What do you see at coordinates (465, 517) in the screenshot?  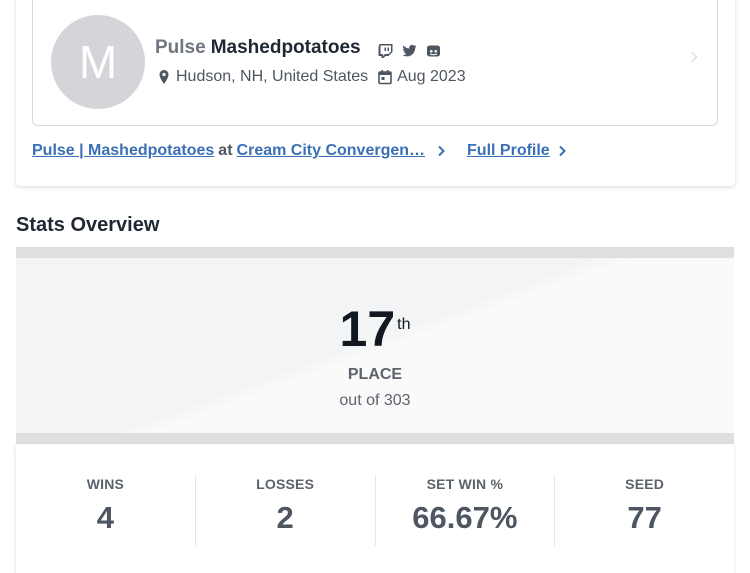 I see `stat-value: 66.67%` at bounding box center [465, 517].